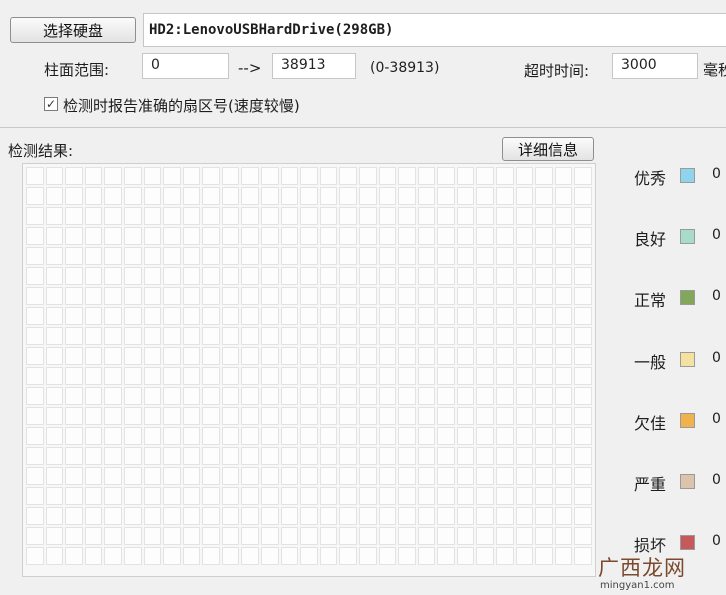 Image resolution: width=726 pixels, height=595 pixels. Describe the element at coordinates (185, 66) in the screenshot. I see `range-start-input: 0` at that location.